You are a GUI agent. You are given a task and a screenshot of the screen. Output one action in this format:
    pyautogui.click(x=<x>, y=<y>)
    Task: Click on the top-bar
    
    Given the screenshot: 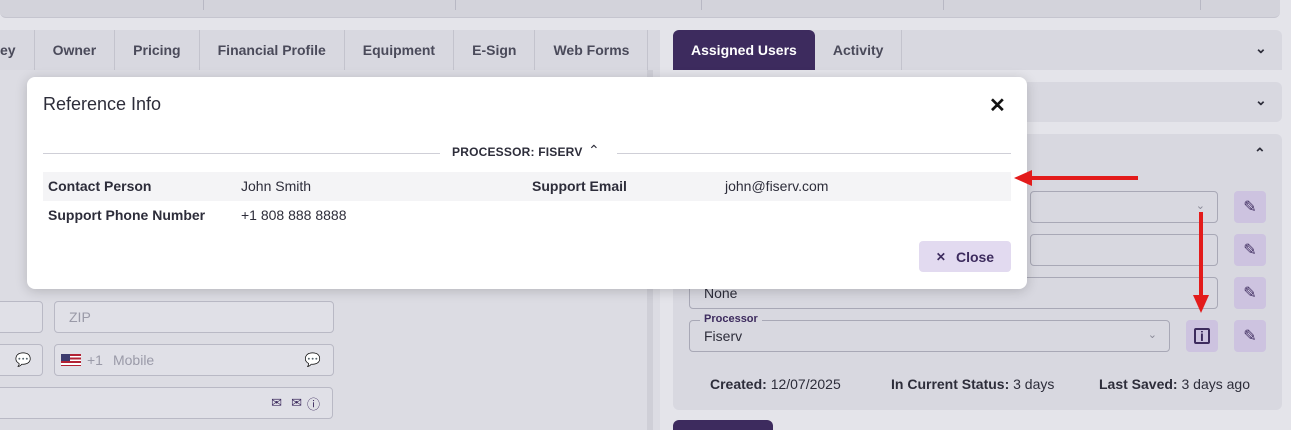 What is the action you would take?
    pyautogui.click(x=640, y=9)
    